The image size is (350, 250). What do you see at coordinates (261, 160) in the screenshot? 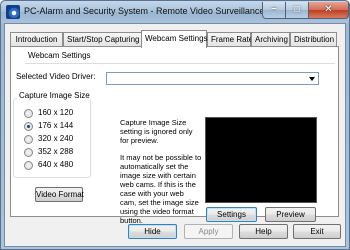
I see `video-preview-area` at bounding box center [261, 160].